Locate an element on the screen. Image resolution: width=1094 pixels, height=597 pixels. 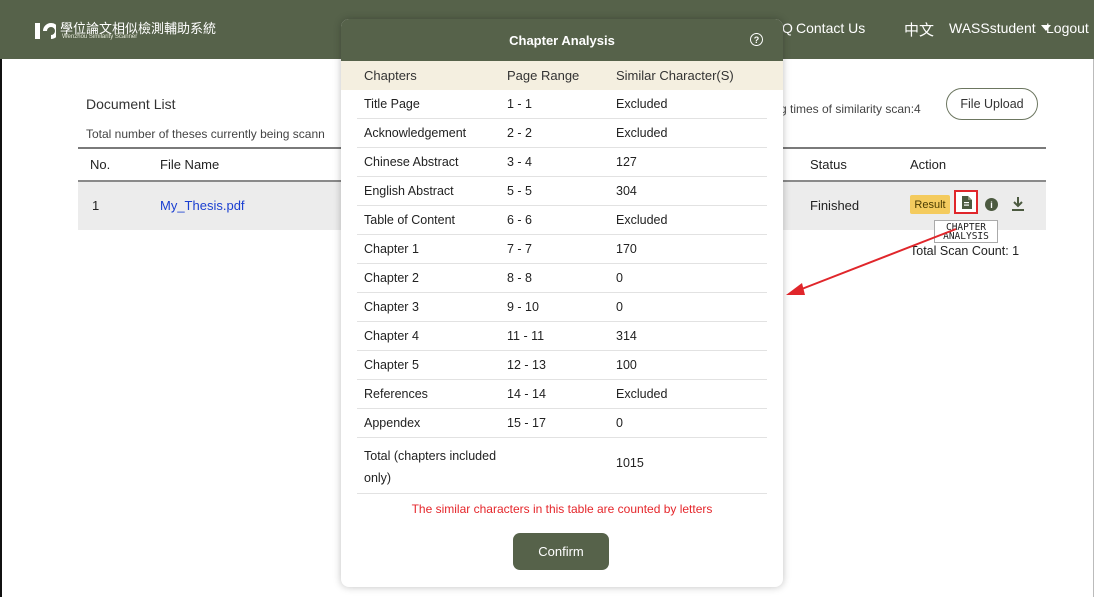
chapter-name: Chapter 2 is located at coordinates (391, 278).